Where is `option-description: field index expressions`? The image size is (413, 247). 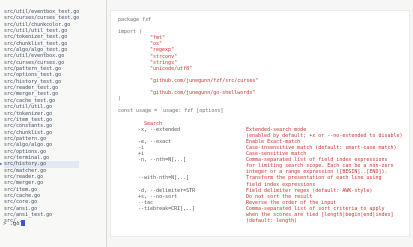
option-description: field index expressions is located at coordinates (281, 184).